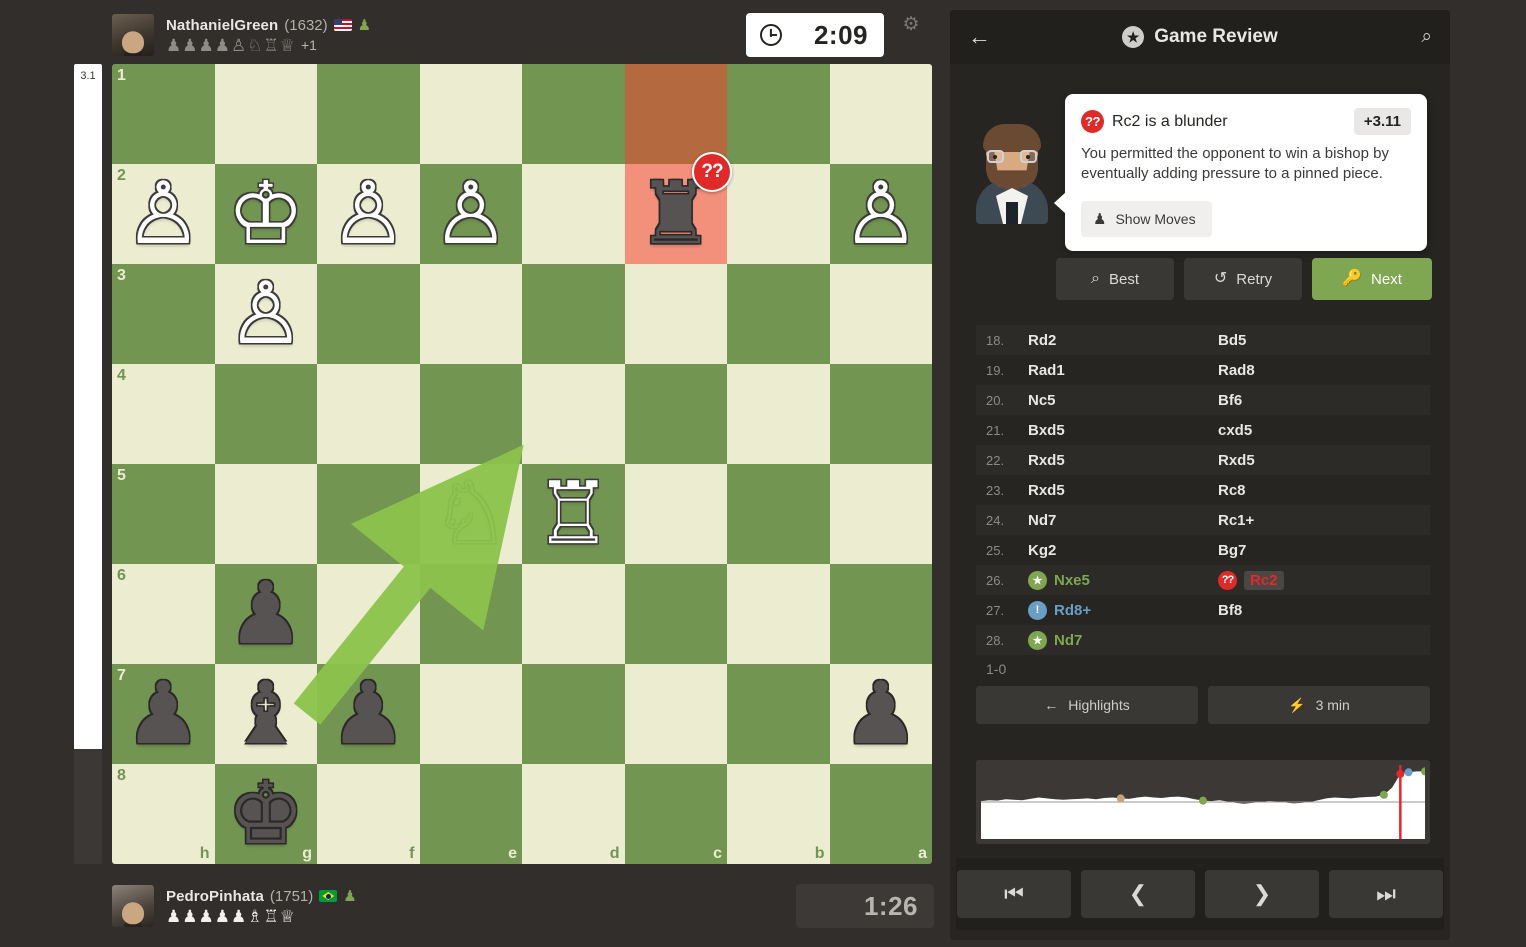  What do you see at coordinates (880, 114) in the screenshot?
I see `board-square-a1` at bounding box center [880, 114].